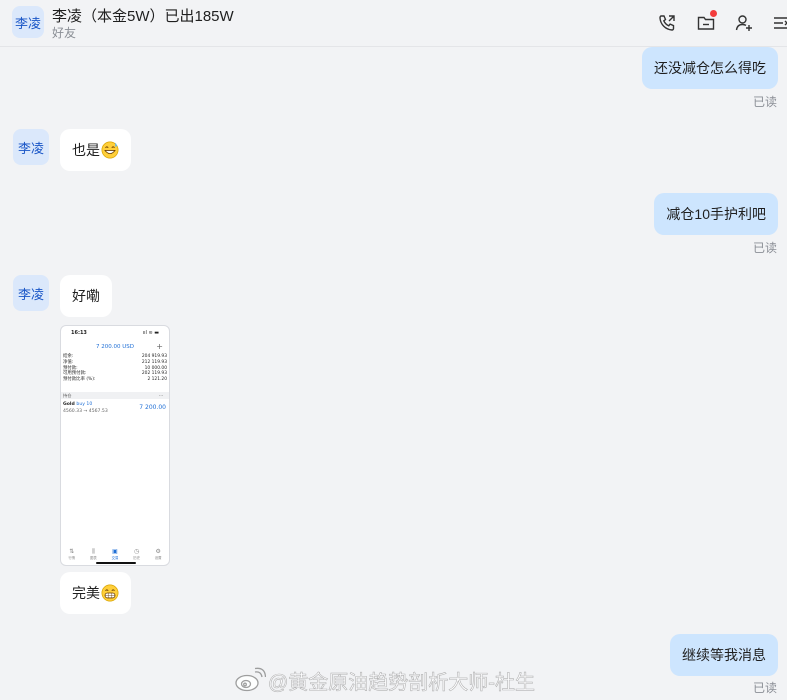 The width and height of the screenshot is (787, 700). I want to click on folder-icon, so click(706, 22).